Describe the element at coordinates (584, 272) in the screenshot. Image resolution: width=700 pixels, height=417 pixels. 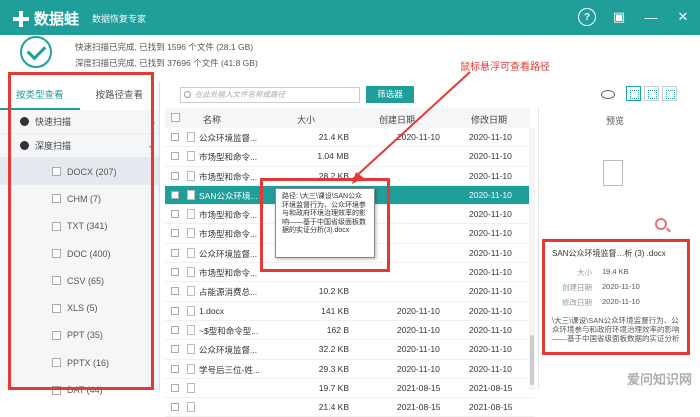
I see `info-key: 大小` at that location.